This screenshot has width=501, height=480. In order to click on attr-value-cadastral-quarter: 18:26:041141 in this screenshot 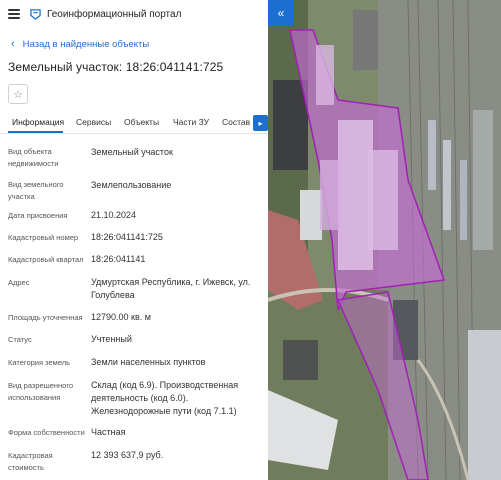, I will do `click(118, 259)`.